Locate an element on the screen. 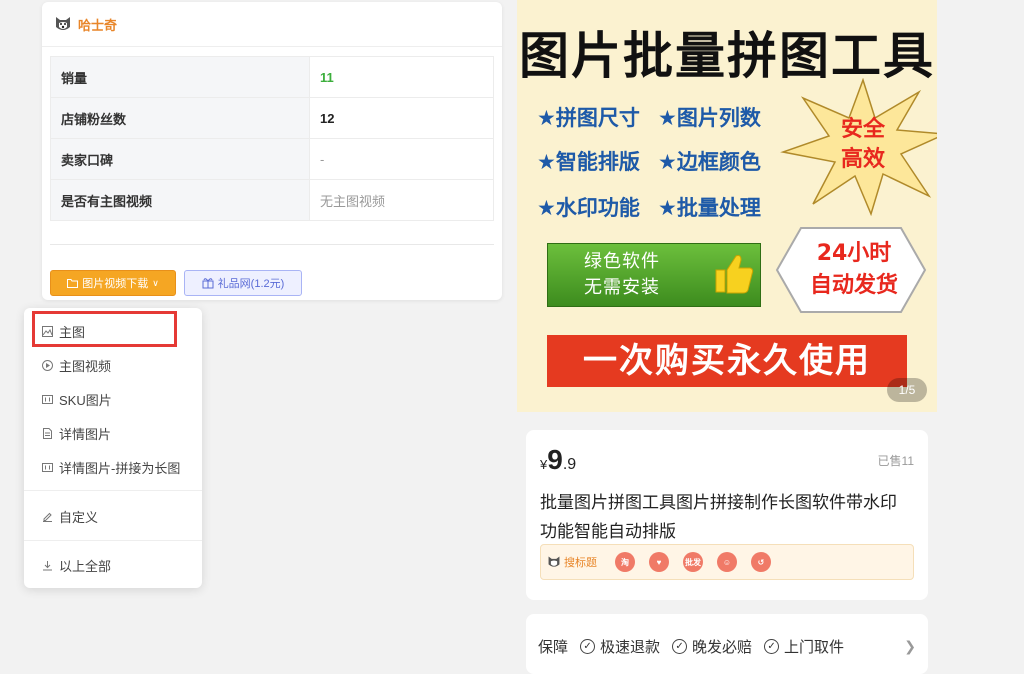  gift-icon is located at coordinates (208, 283).